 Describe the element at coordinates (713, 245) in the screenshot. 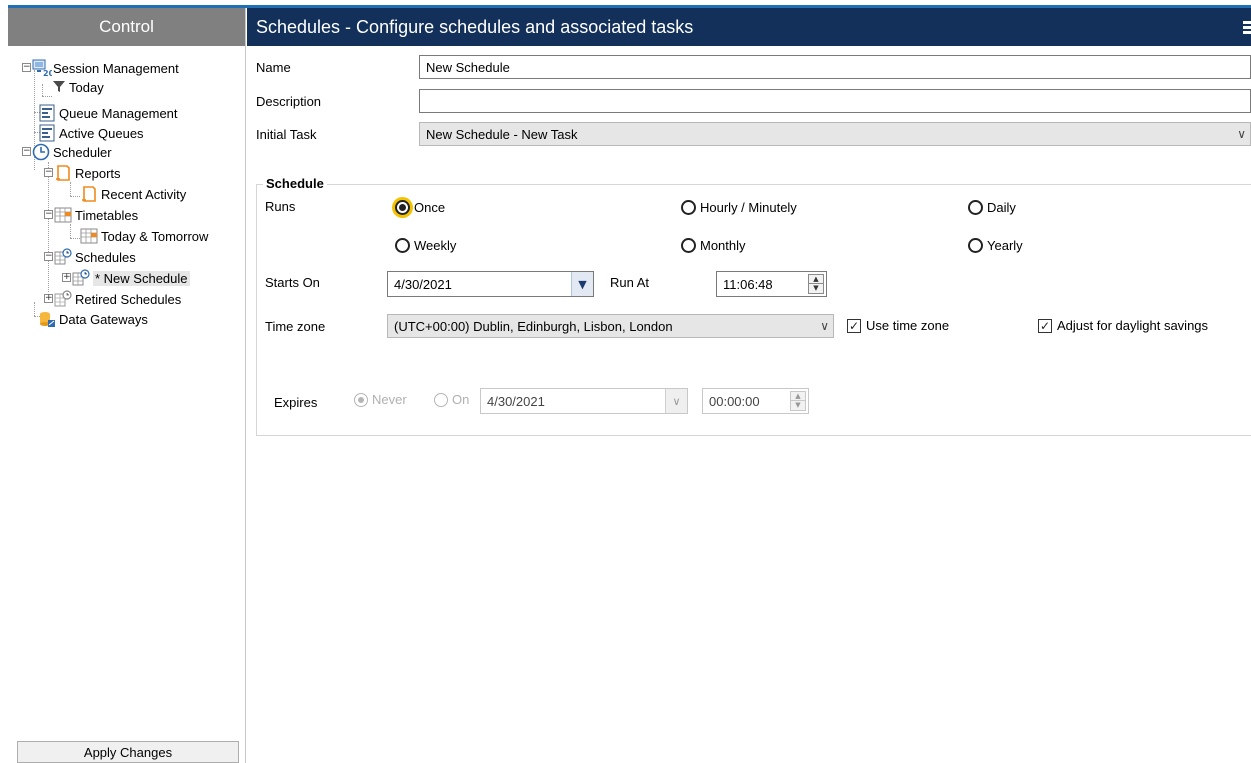

I see `runs-monthly-radio: Monthly` at that location.